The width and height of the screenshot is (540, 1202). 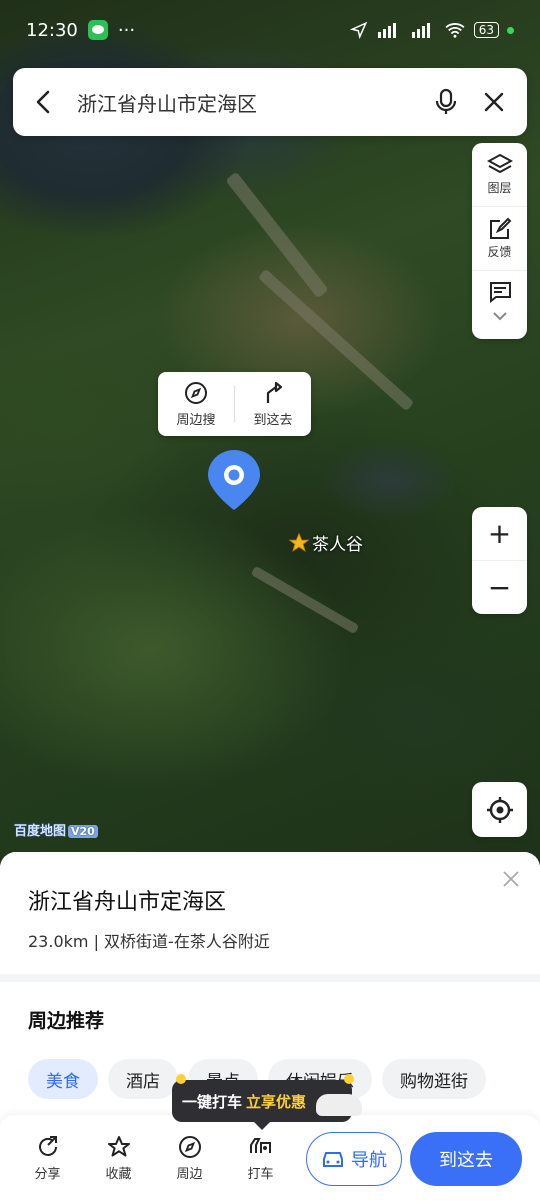 I want to click on chevron-down-icon, so click(x=500, y=316).